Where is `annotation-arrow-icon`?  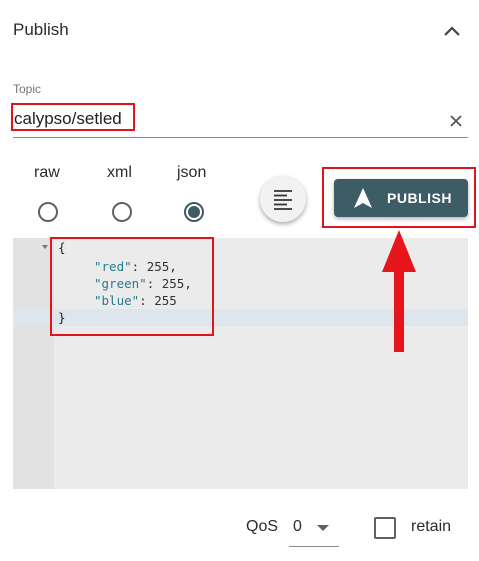
annotation-arrow-icon is located at coordinates (399, 291).